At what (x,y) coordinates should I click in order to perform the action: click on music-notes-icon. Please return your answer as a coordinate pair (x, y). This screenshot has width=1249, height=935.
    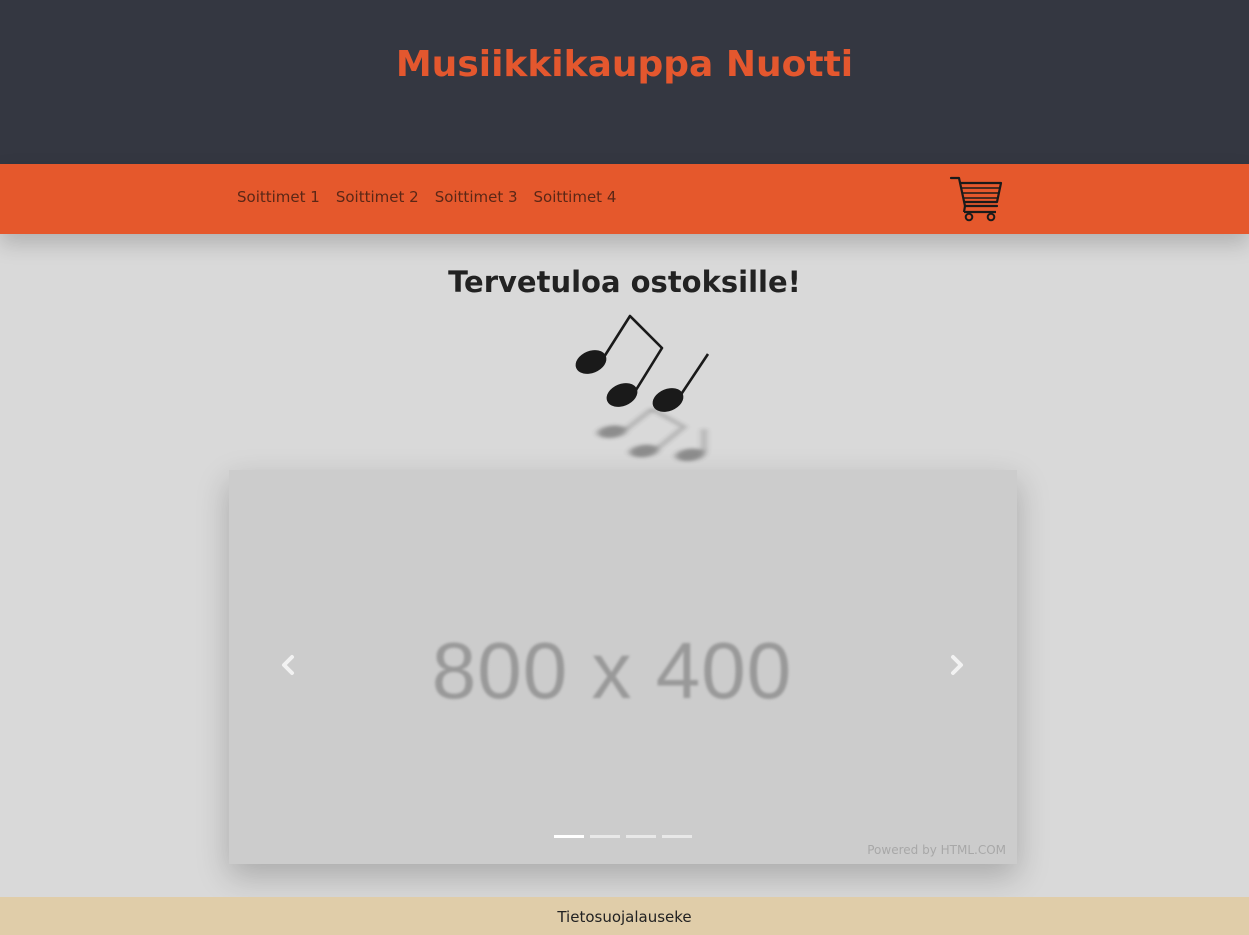
    Looking at the image, I should click on (645, 392).